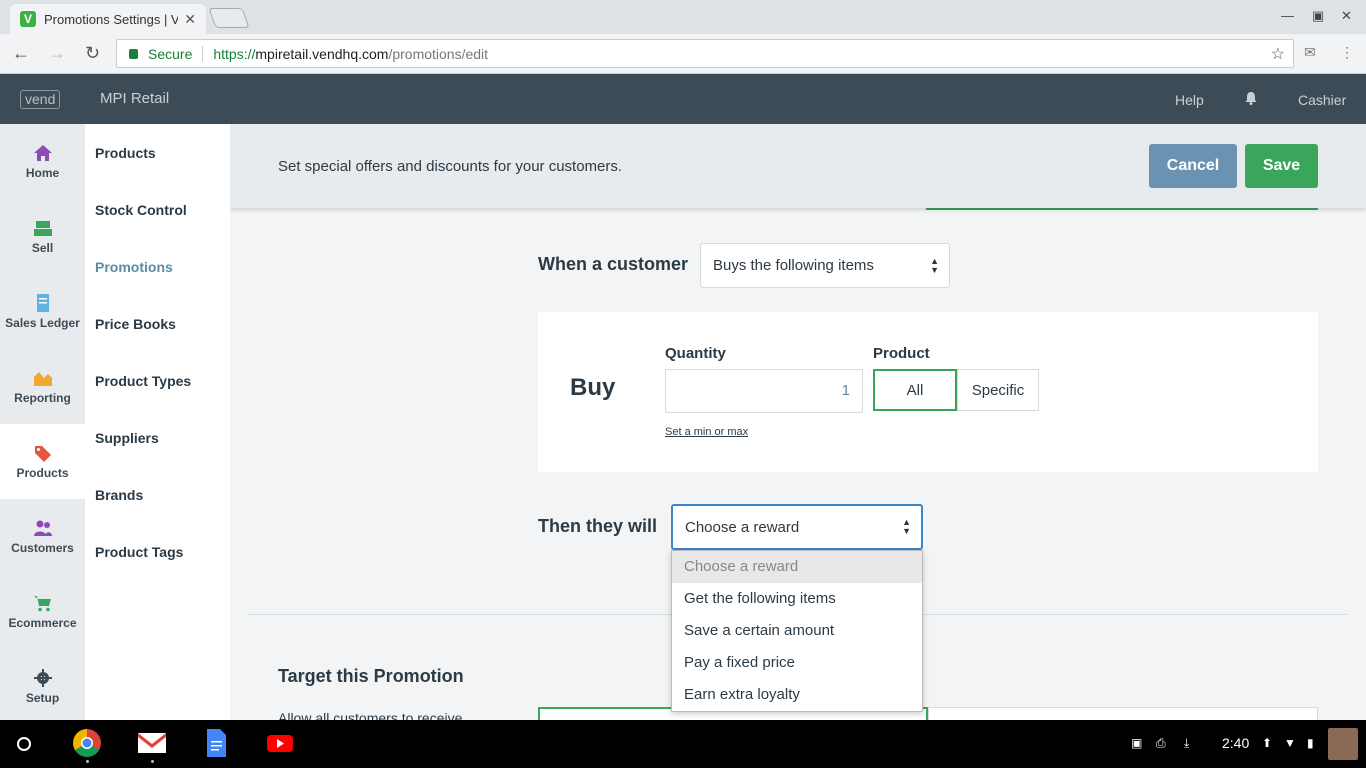  I want to click on reward-option: Get the following items, so click(797, 599).